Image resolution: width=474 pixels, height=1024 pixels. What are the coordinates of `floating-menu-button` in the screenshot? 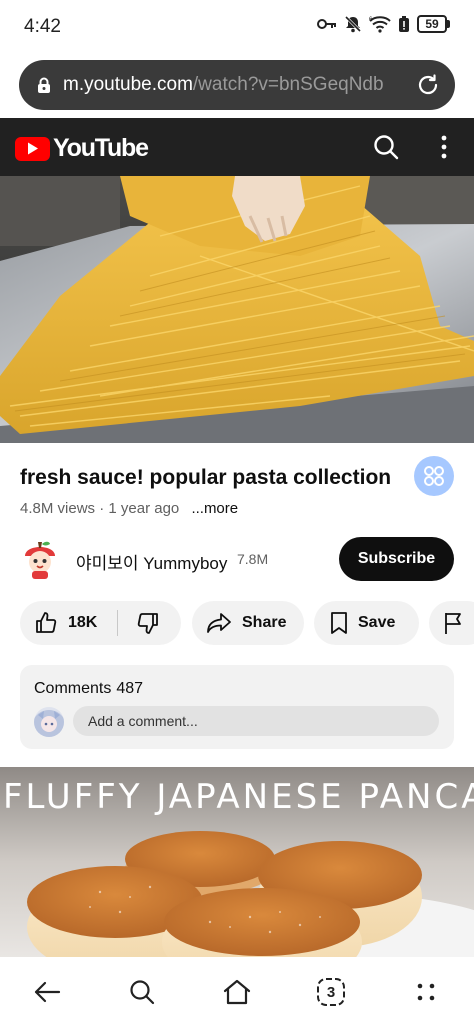 It's located at (434, 476).